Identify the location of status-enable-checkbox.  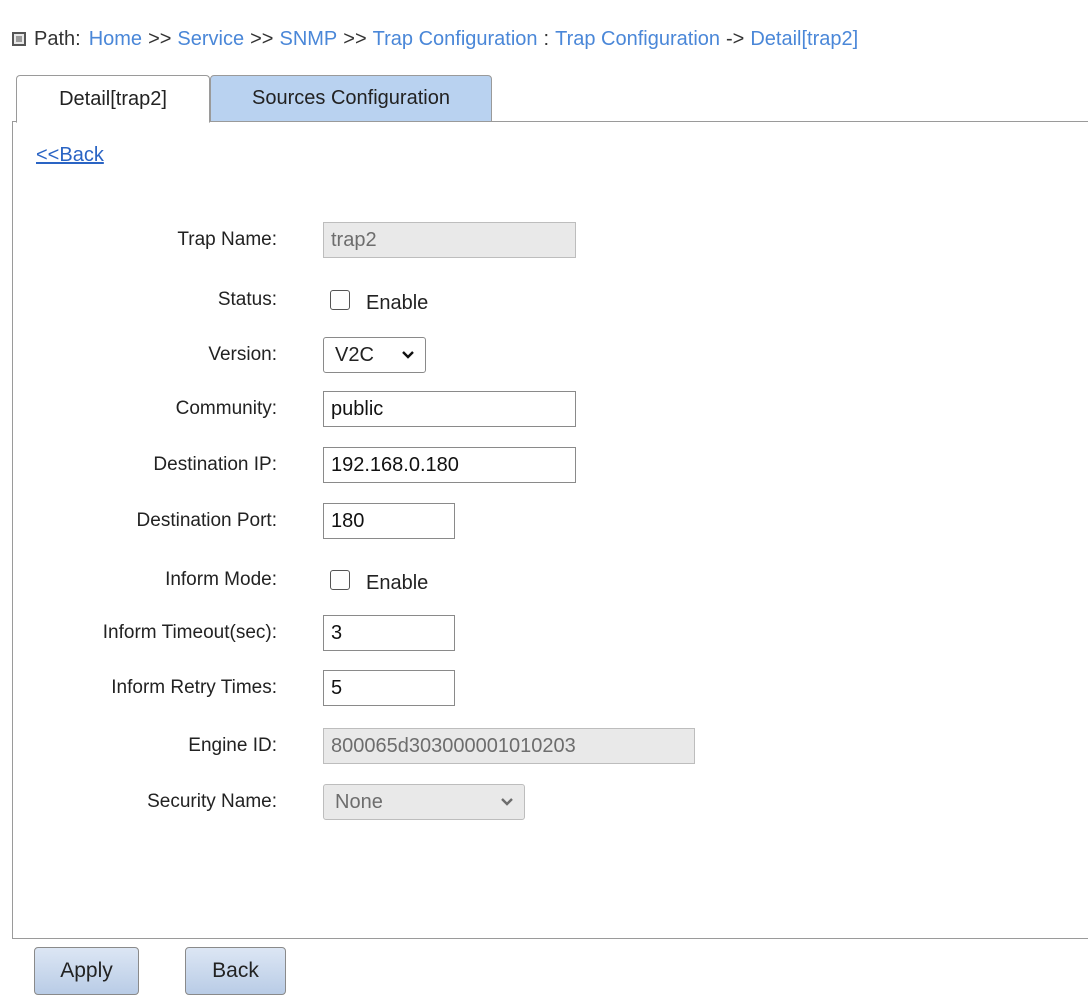
(340, 300).